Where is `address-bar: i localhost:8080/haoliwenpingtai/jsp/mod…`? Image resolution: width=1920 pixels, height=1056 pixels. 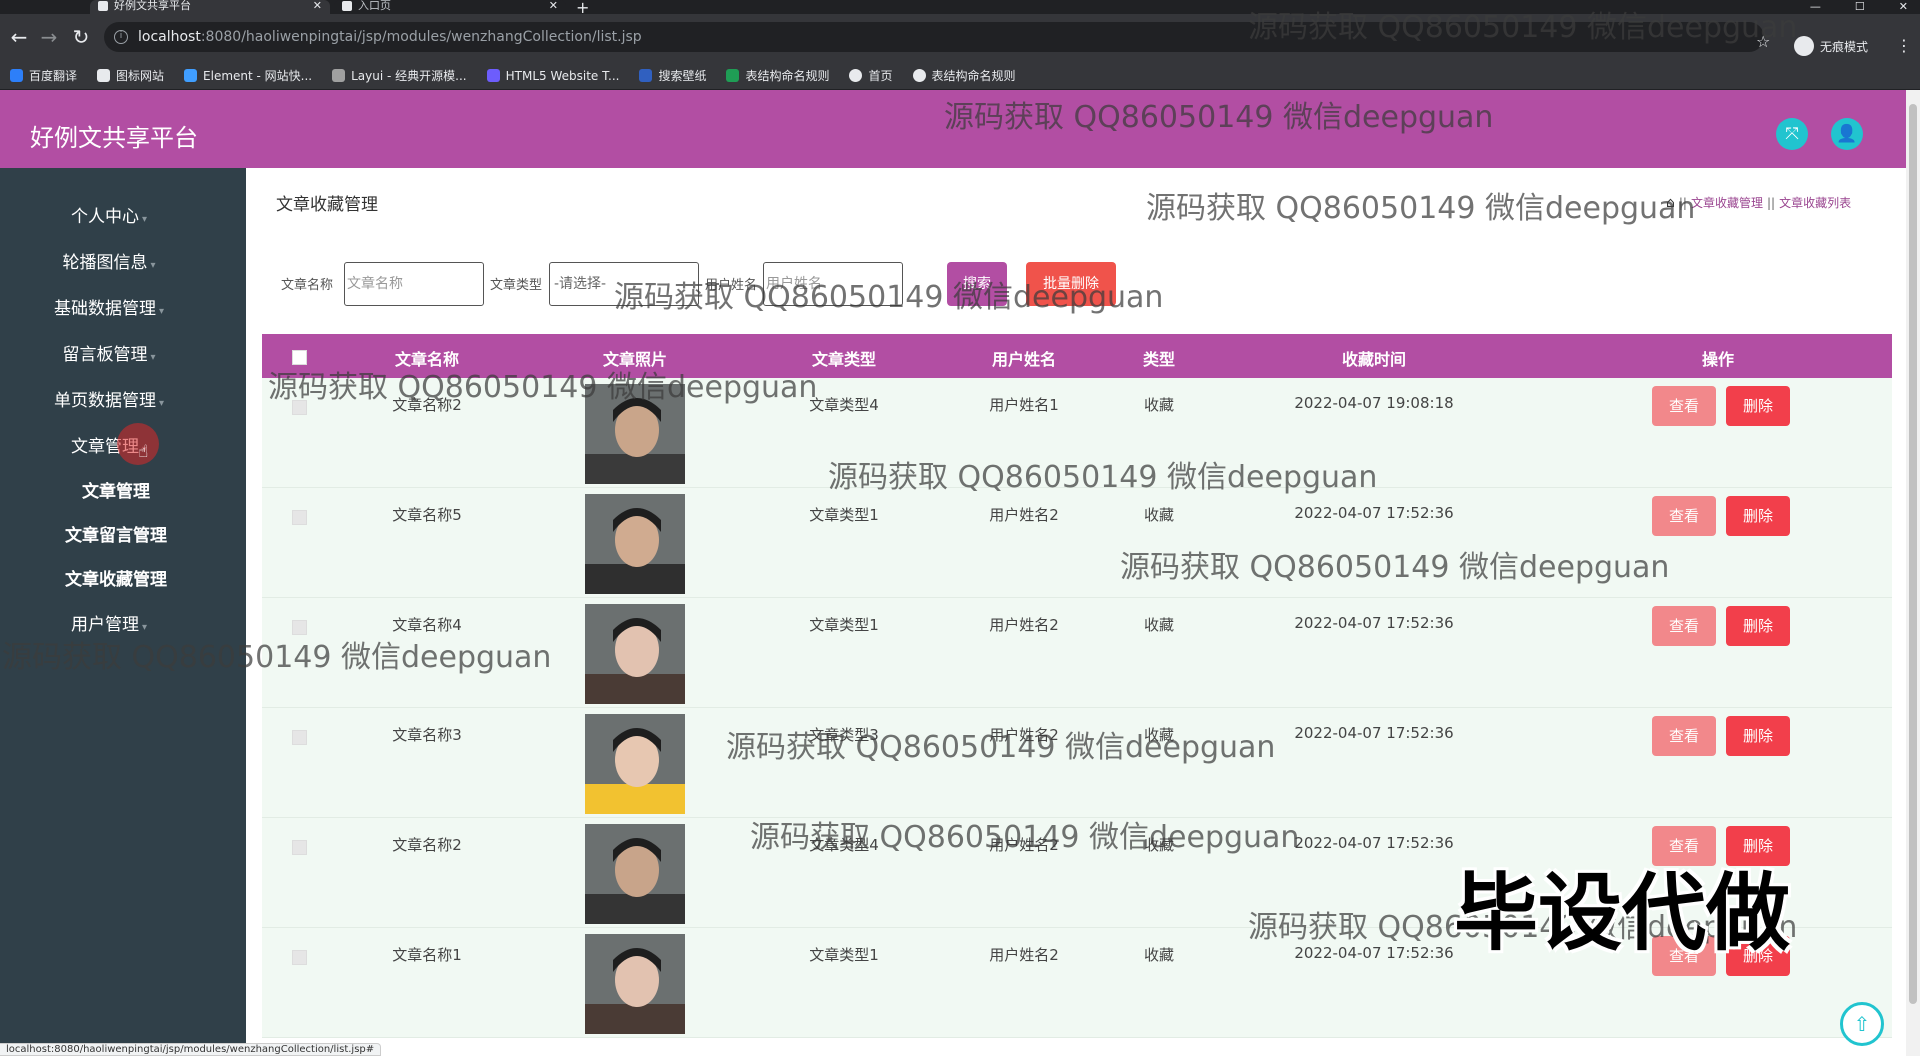 address-bar: i localhost:8080/haoliwenpingtai/jsp/mod… is located at coordinates (934, 37).